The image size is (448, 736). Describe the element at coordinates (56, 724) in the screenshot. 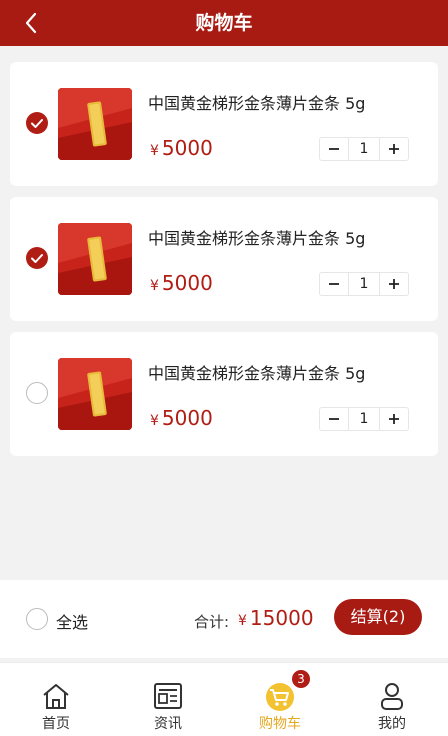

I see `tab-label: 首页` at that location.